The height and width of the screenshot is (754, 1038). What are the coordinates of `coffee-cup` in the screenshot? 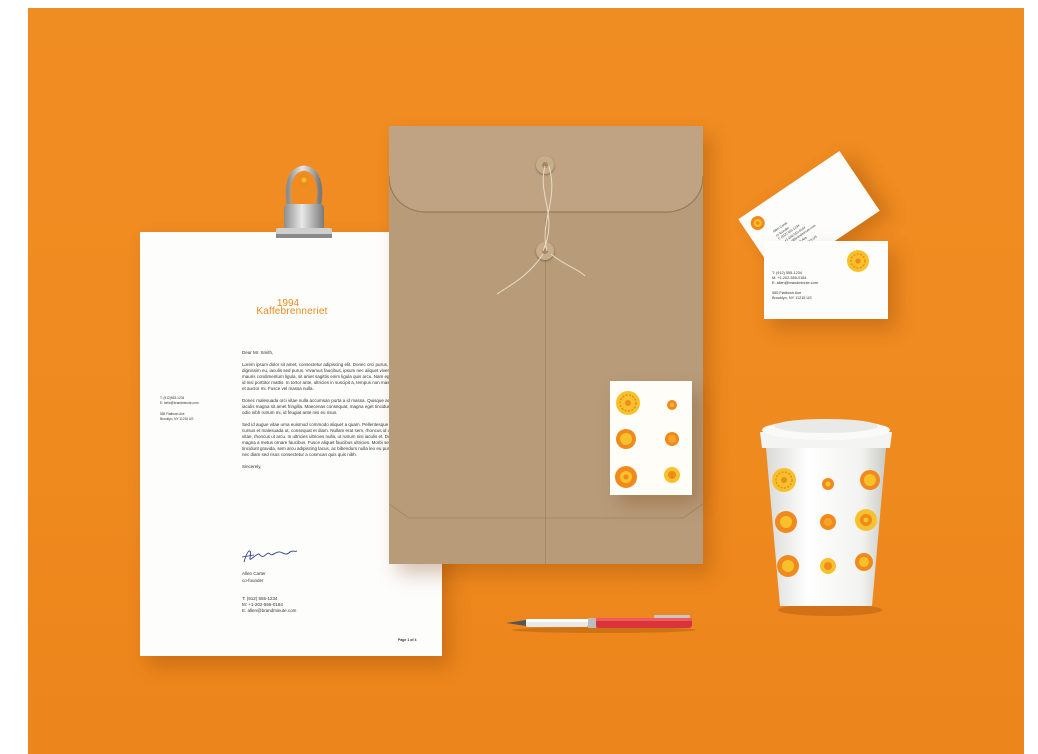 It's located at (826, 517).